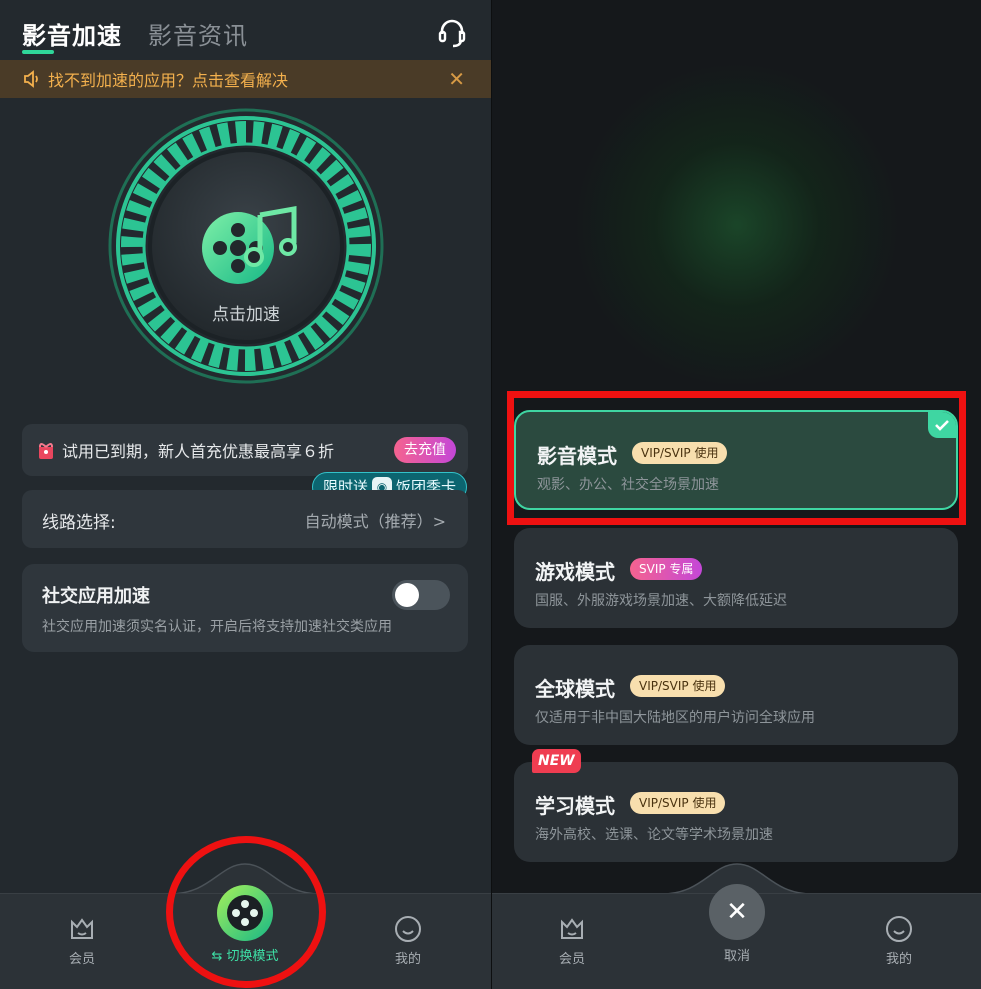 The width and height of the screenshot is (981, 989). I want to click on background-glow, so click(737, 225).